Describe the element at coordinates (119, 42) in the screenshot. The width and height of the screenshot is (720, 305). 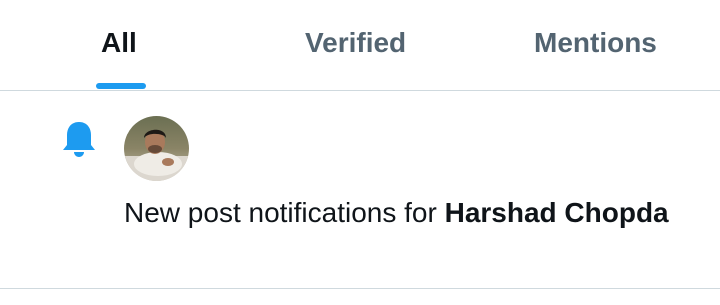
I see `tab-all-label: All` at that location.